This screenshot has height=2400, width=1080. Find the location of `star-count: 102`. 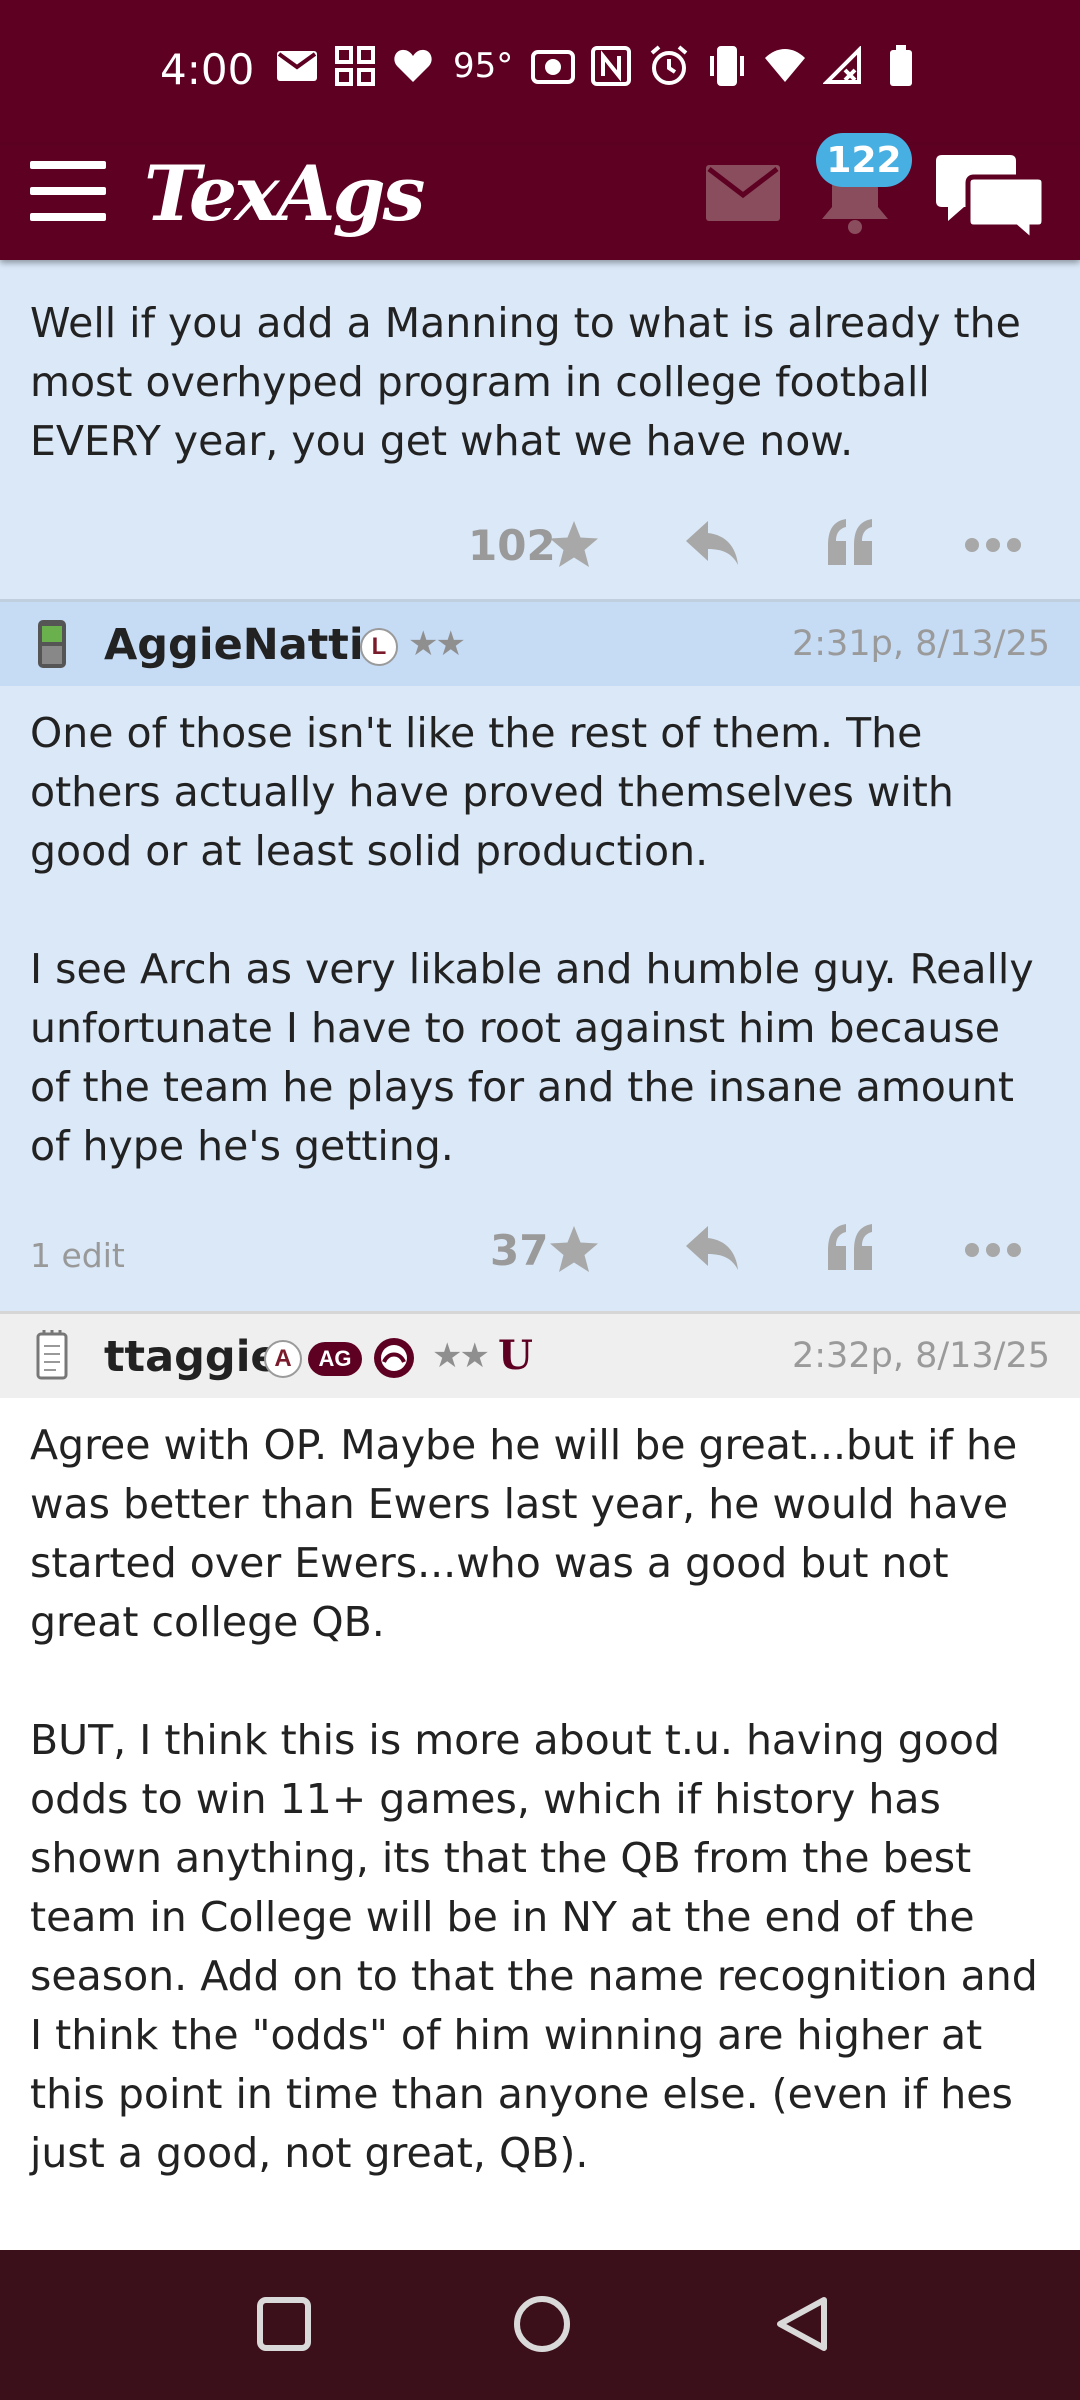

star-count: 102 is located at coordinates (512, 545).